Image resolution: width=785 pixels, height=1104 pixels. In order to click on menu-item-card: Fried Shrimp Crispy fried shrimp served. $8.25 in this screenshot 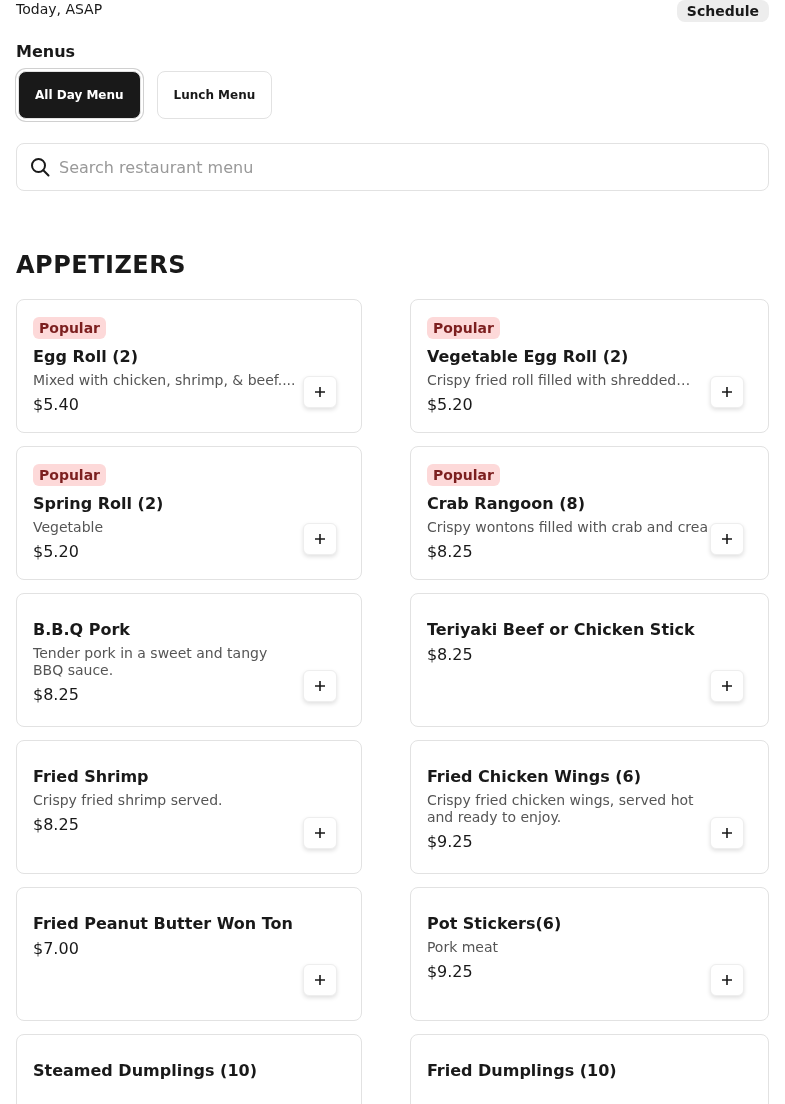, I will do `click(189, 807)`.